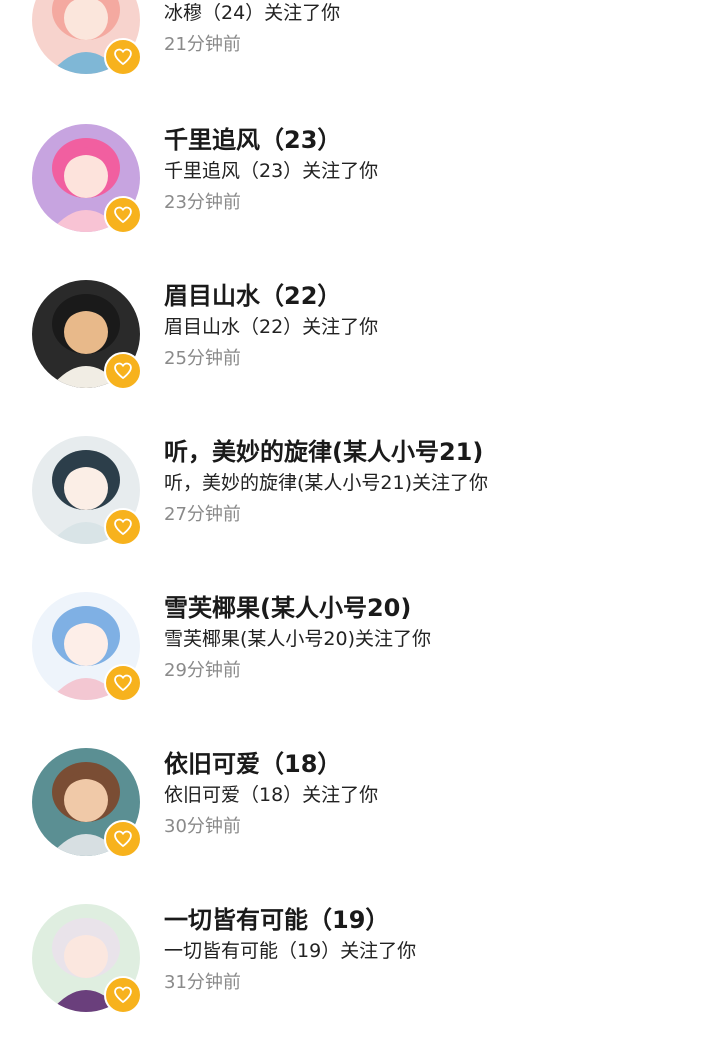 The width and height of the screenshot is (720, 1060). What do you see at coordinates (252, 296) in the screenshot?
I see `user-name: 眉目山水（22）` at bounding box center [252, 296].